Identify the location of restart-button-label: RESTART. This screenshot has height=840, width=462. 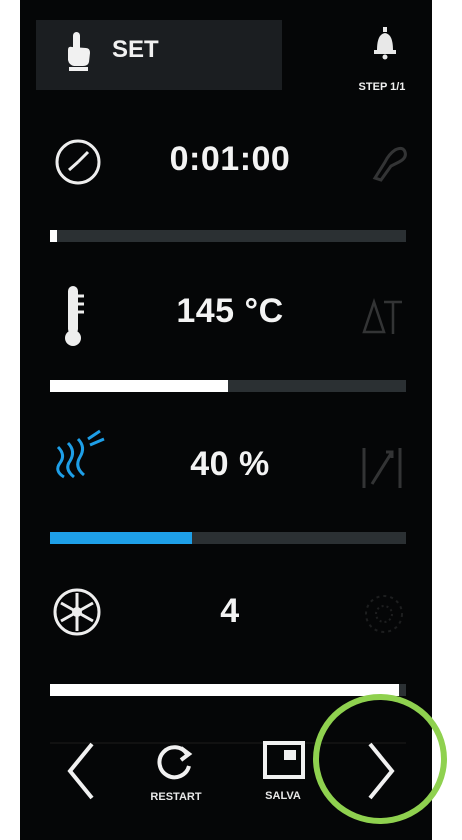
(176, 797).